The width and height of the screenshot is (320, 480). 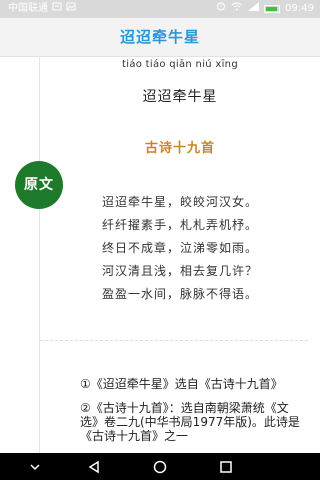 What do you see at coordinates (299, 8) in the screenshot?
I see `status-time: 09:49` at bounding box center [299, 8].